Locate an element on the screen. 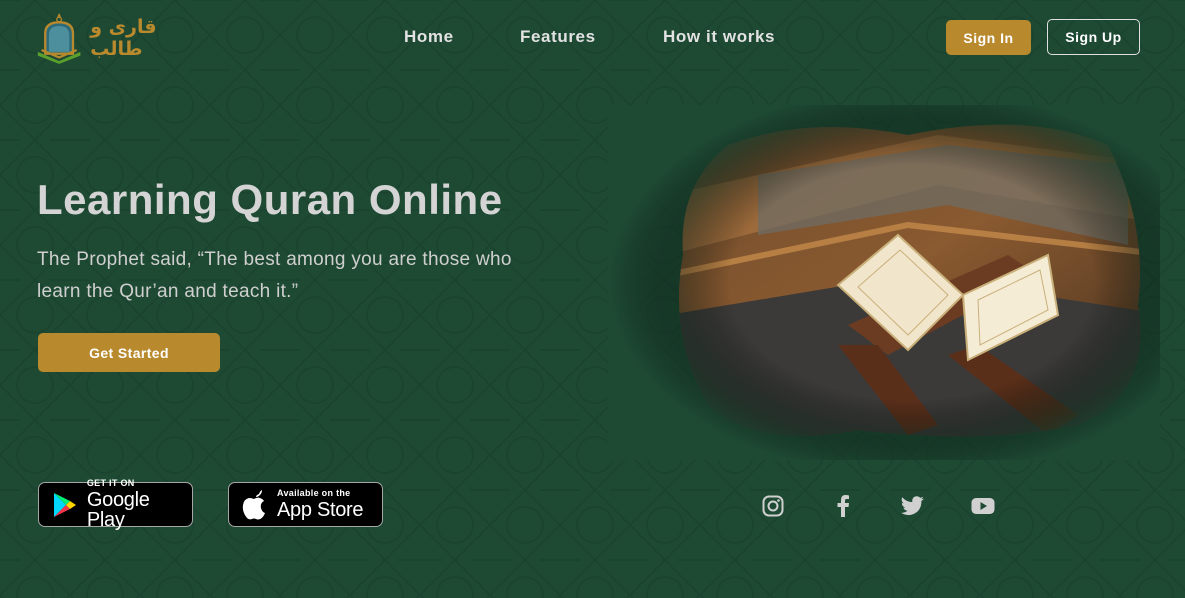 This screenshot has width=1185, height=598. brand-name: قاری و طالب is located at coordinates (123, 38).